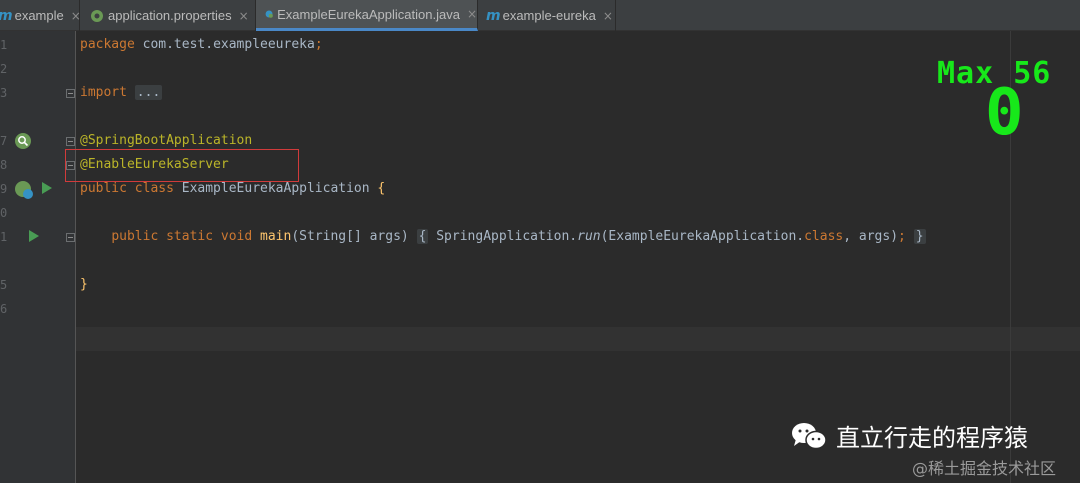  Describe the element at coordinates (4, 213) in the screenshot. I see `line-number: 0` at that location.